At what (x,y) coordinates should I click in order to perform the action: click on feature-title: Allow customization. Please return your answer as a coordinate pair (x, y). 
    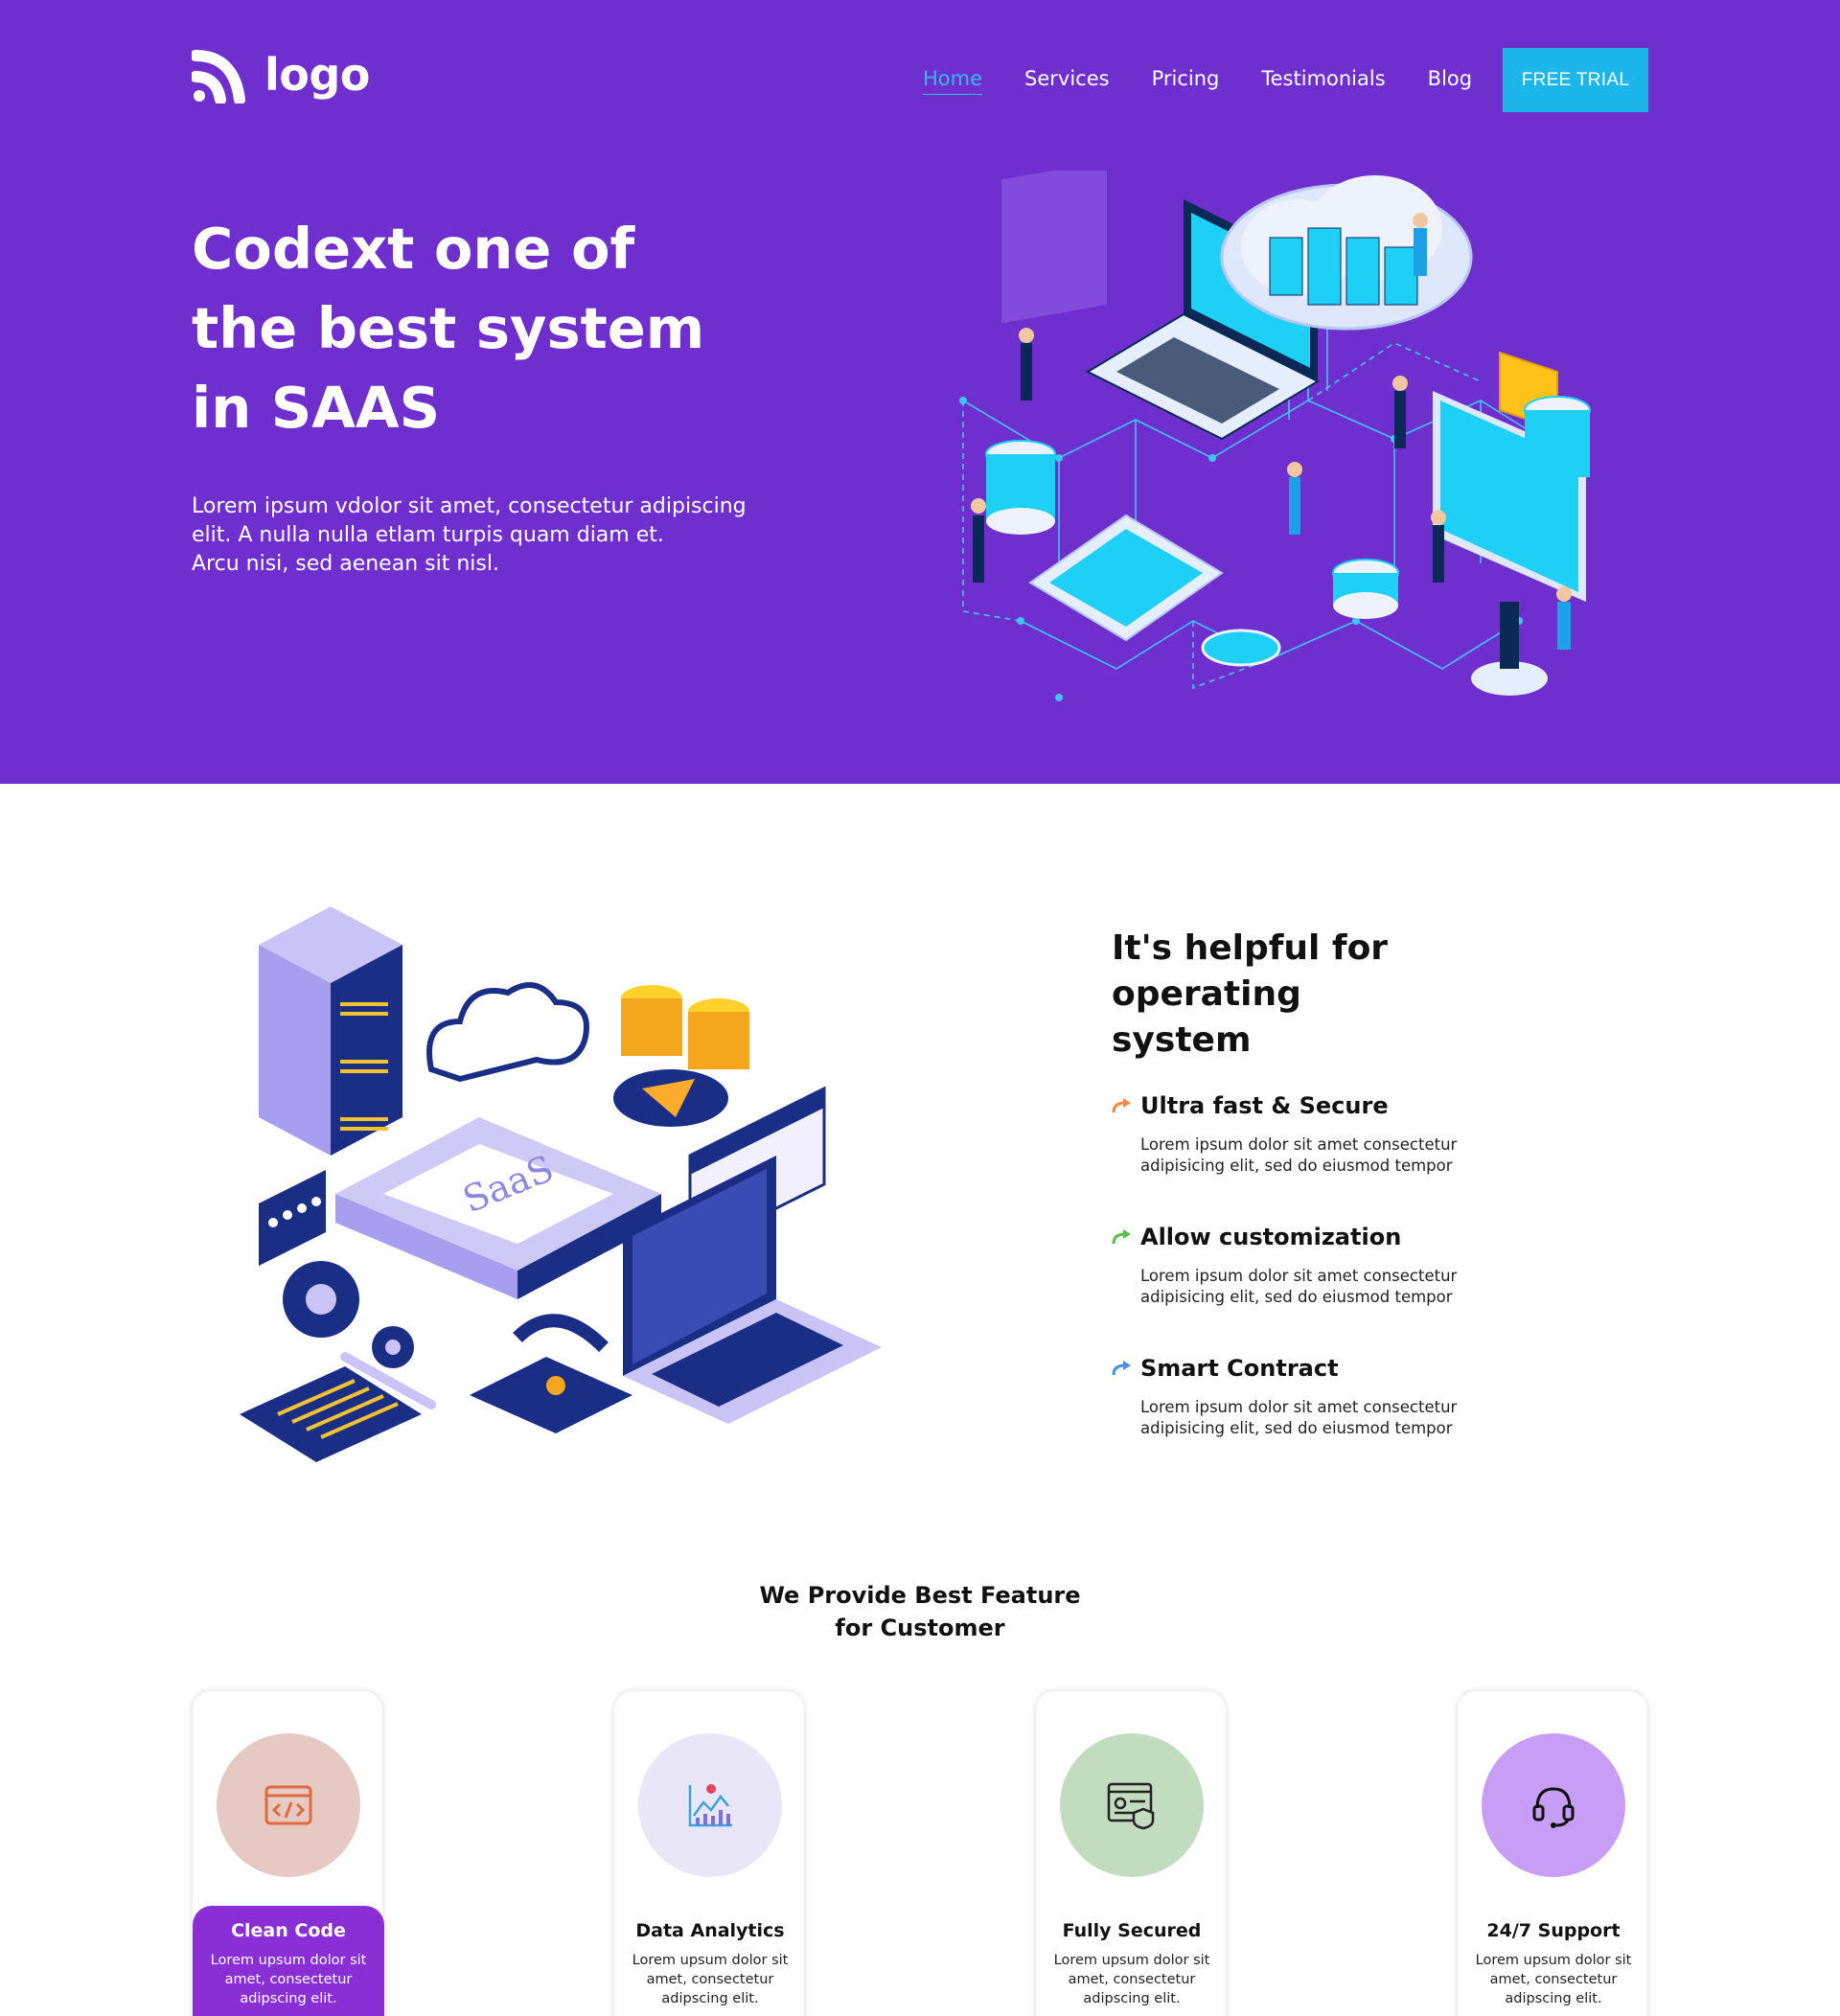
    Looking at the image, I should click on (1271, 1237).